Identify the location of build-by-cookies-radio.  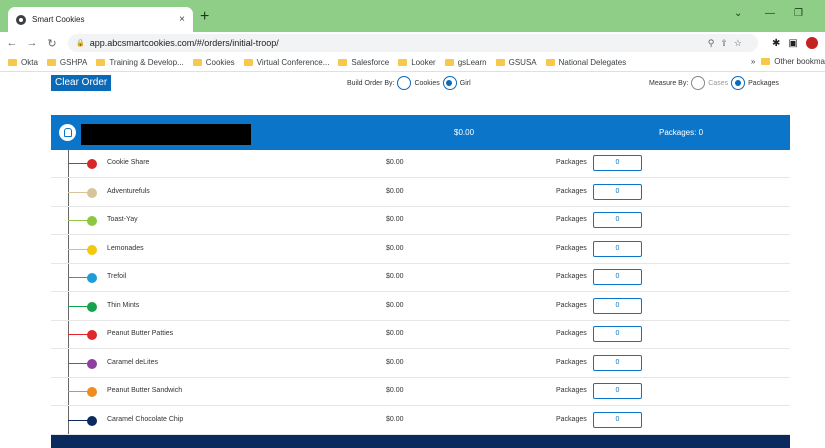
(404, 83).